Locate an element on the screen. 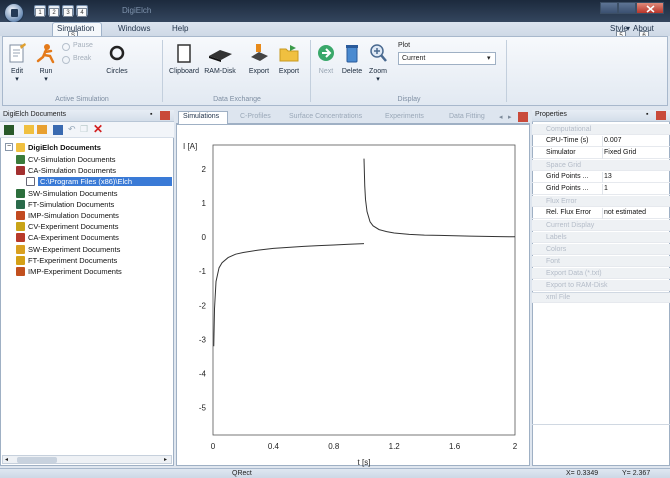 The height and width of the screenshot is (478, 670). close-icon is located at coordinates (650, 9).